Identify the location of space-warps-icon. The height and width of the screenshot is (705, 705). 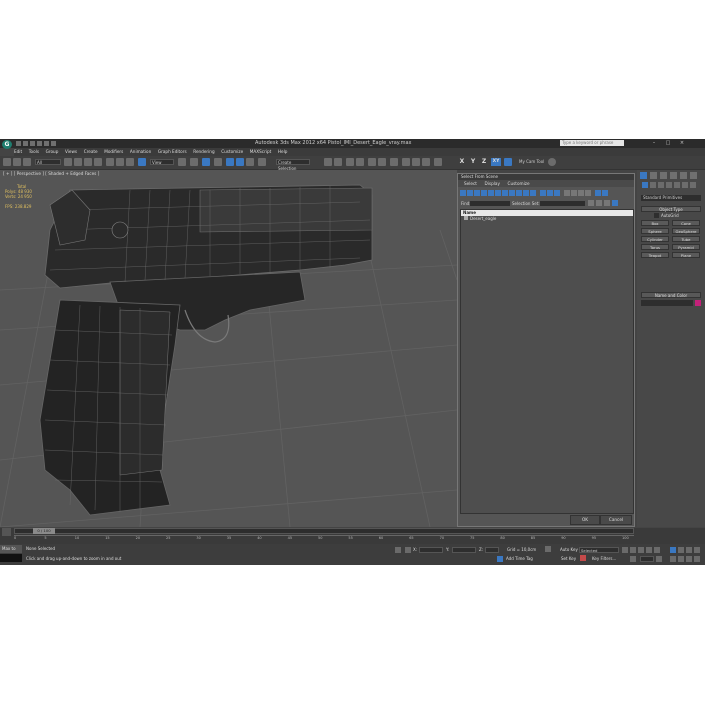
(685, 185).